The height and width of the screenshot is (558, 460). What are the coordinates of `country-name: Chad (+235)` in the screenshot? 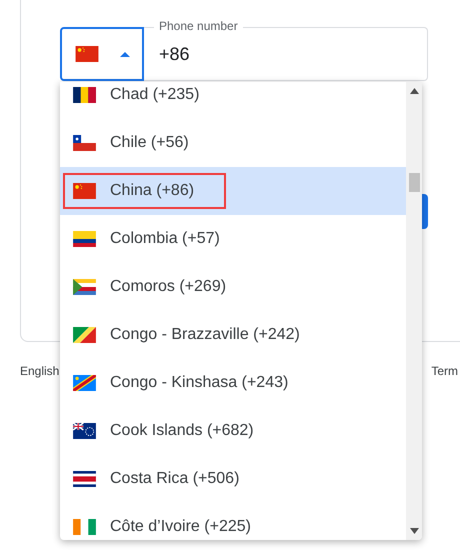 It's located at (155, 95).